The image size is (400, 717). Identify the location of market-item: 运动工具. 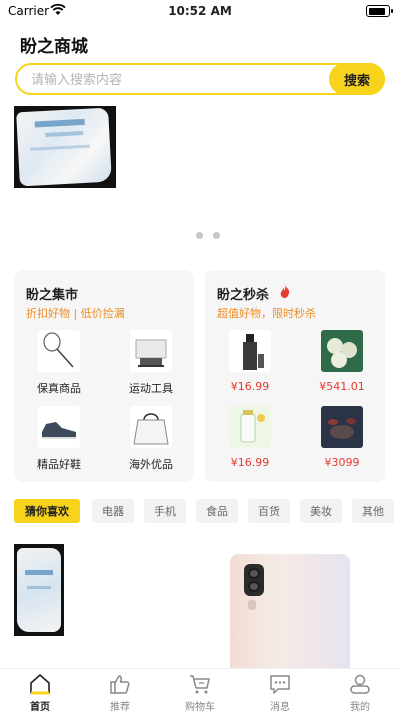
(151, 363).